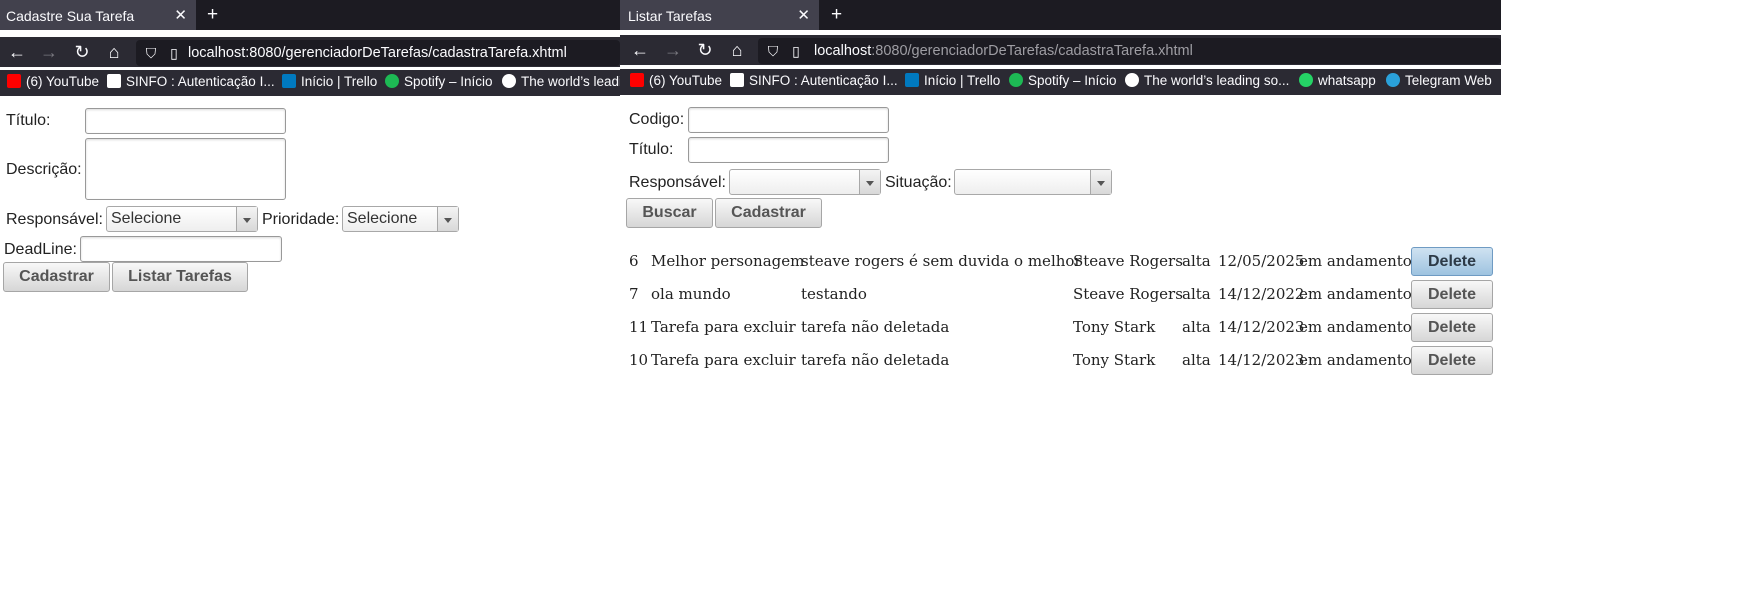  I want to click on deadline-label: DeadLine:, so click(40, 249).